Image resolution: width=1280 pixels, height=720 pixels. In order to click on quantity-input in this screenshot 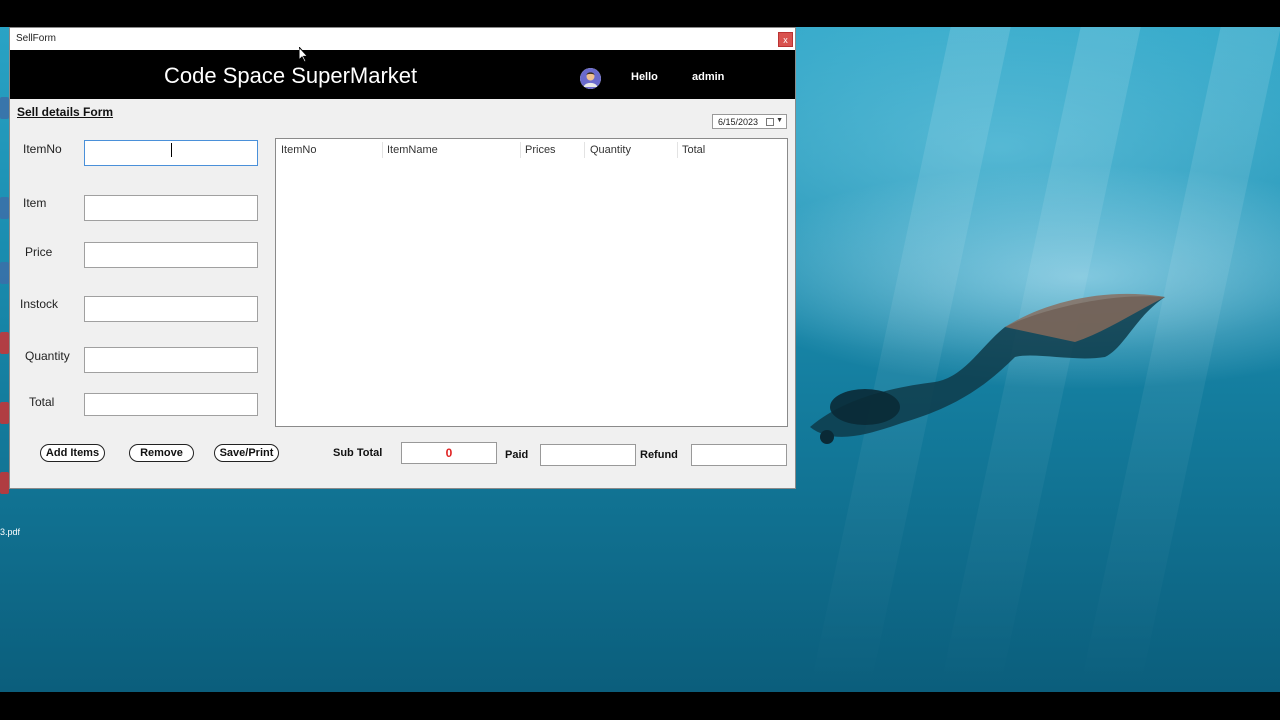, I will do `click(171, 360)`.